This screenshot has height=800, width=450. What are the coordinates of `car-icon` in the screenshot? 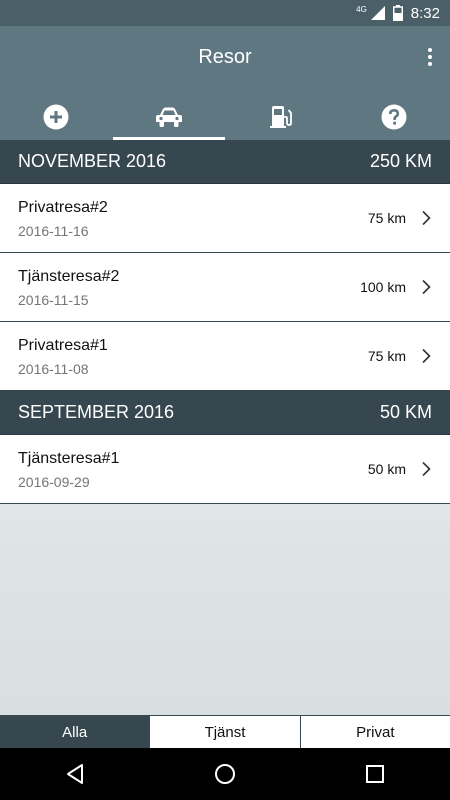 It's located at (168, 117).